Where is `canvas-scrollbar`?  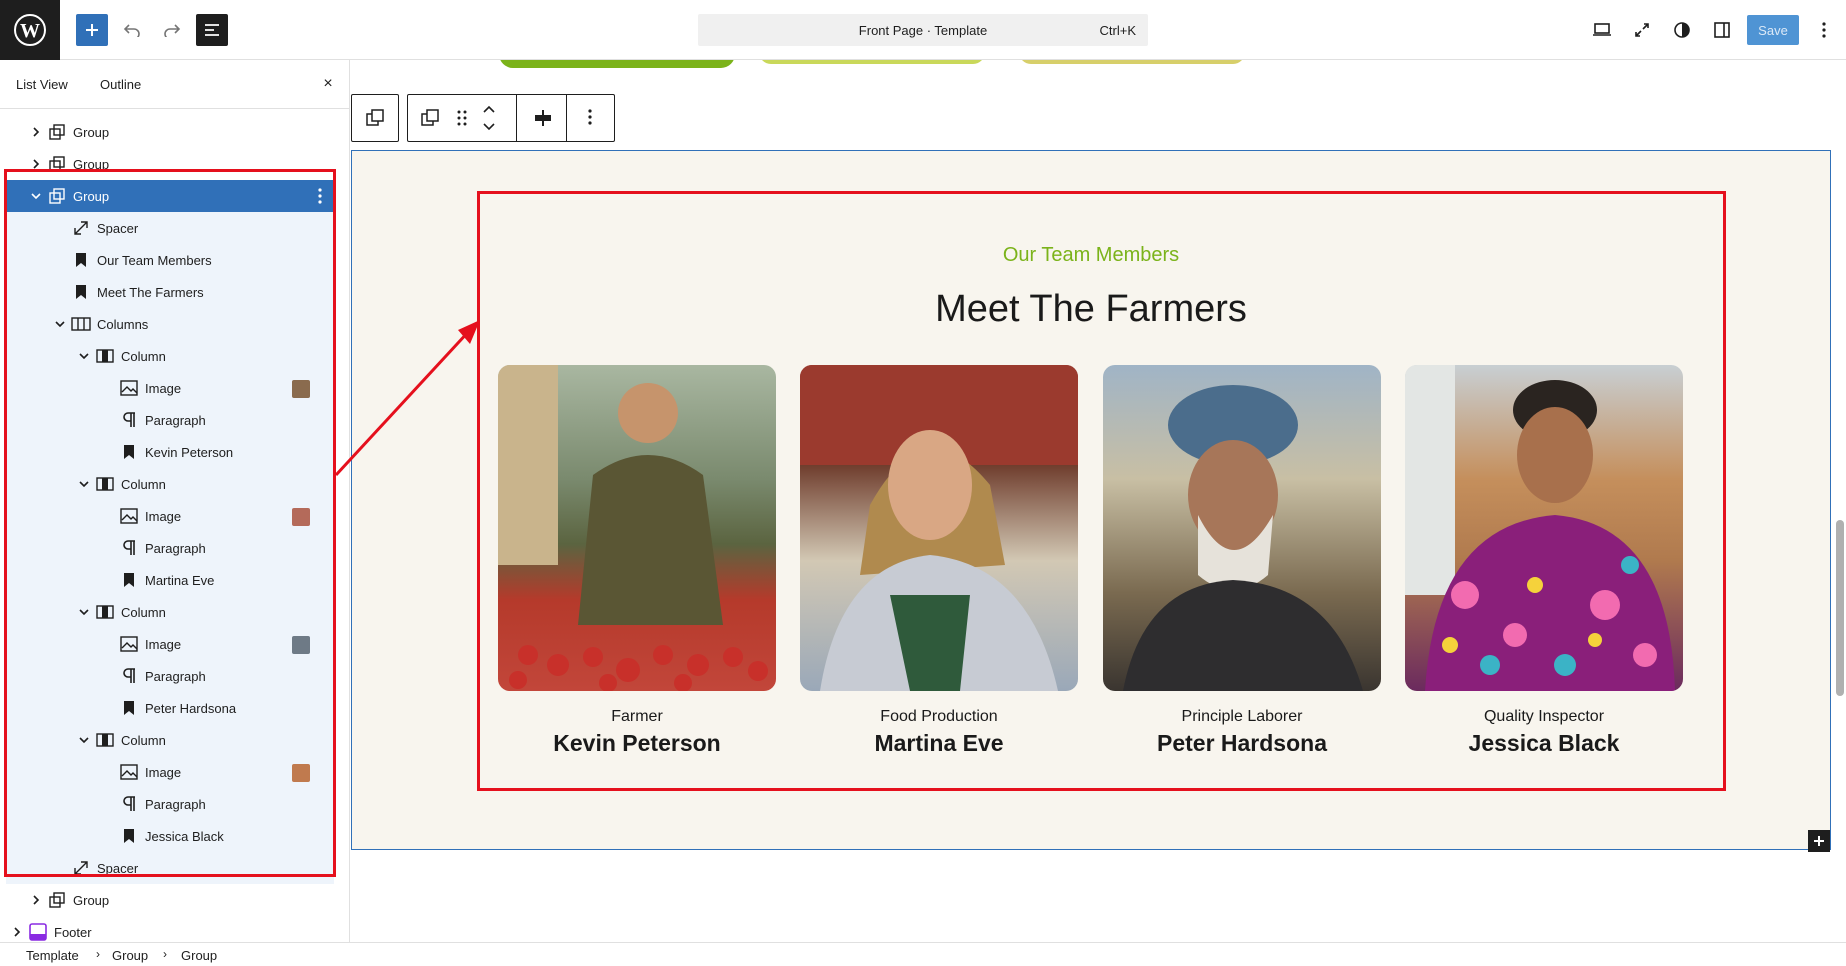 canvas-scrollbar is located at coordinates (1840, 501).